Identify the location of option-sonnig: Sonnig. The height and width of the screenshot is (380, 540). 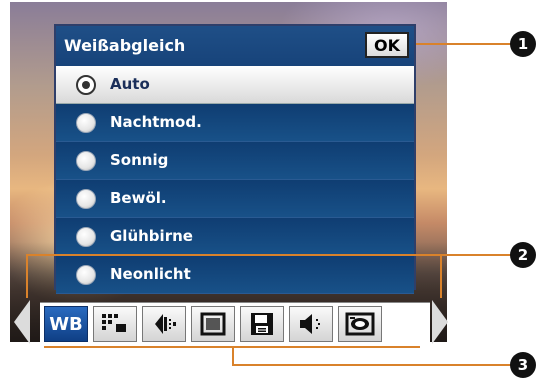
(235, 161).